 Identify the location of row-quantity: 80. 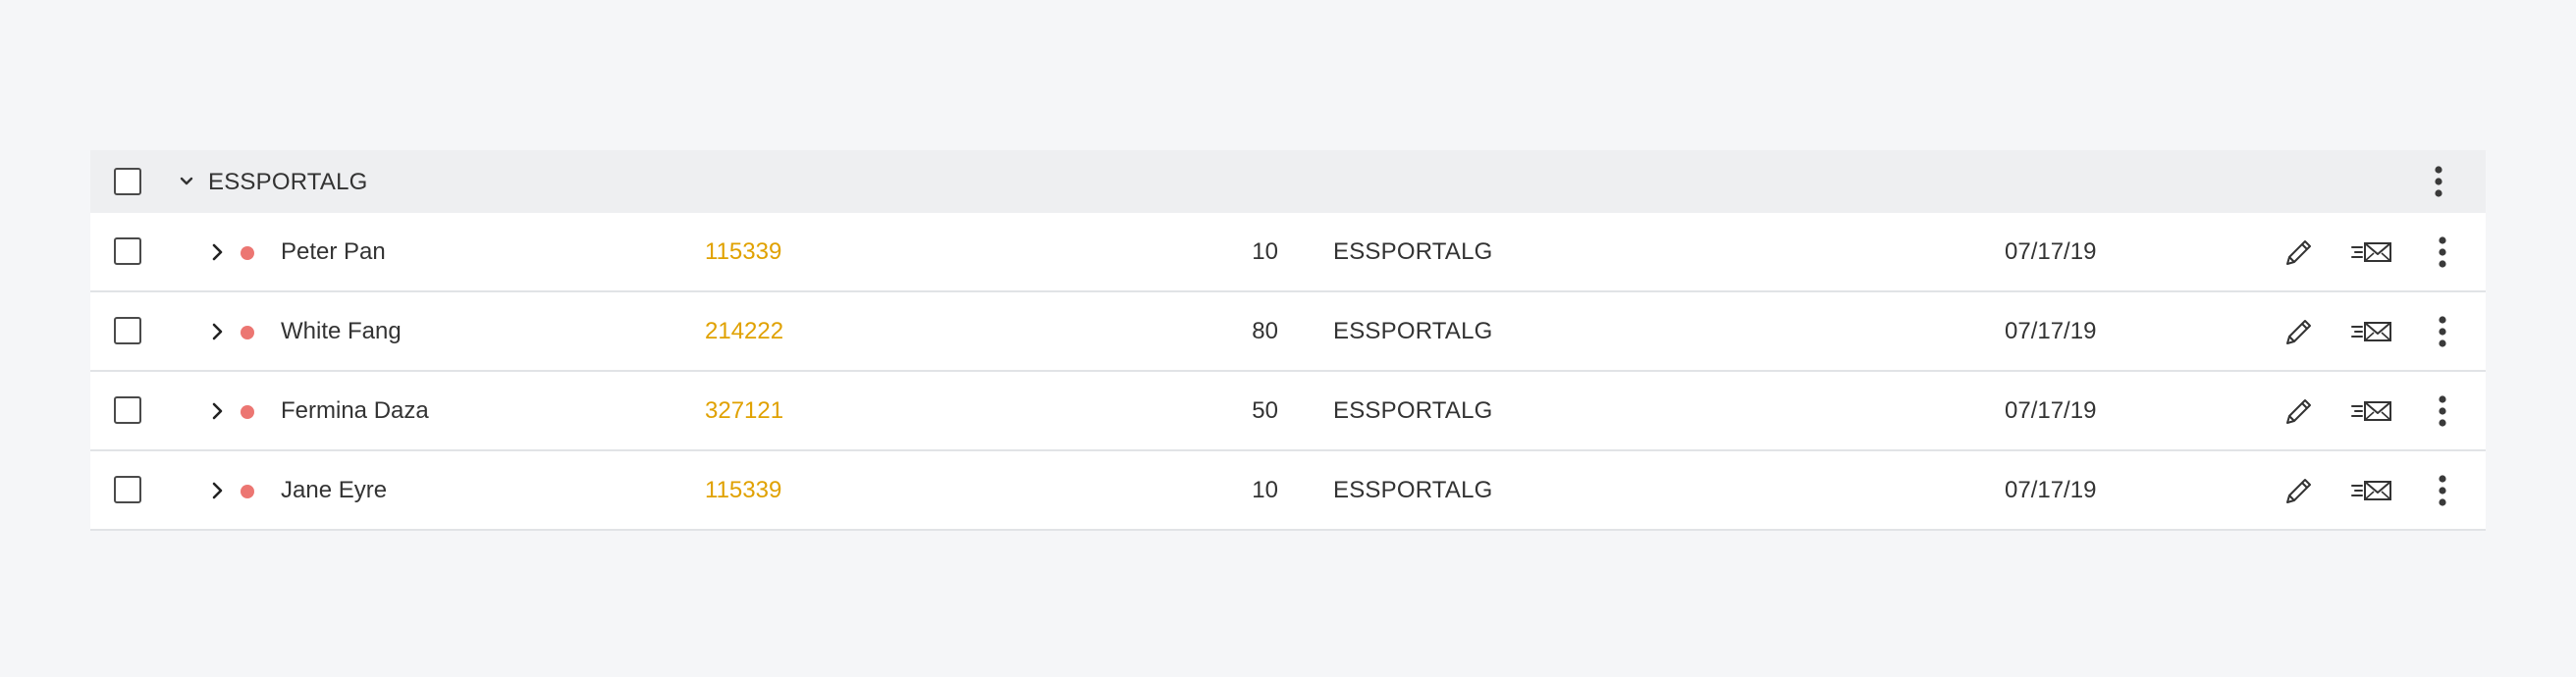
(1265, 331).